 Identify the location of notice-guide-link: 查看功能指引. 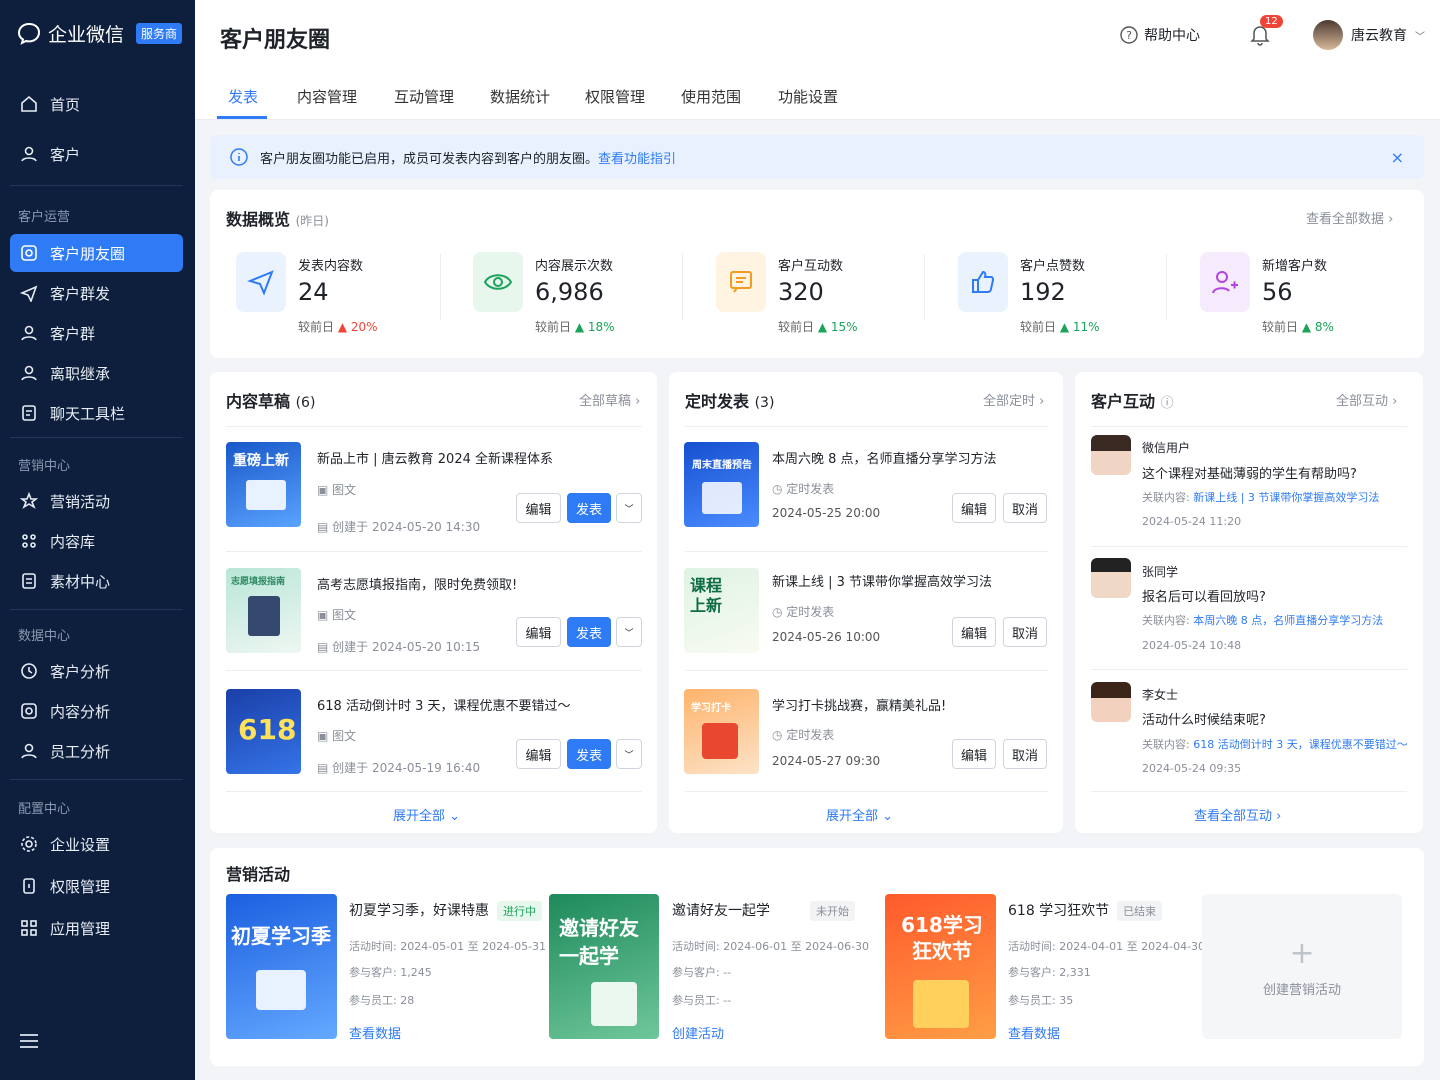
(637, 159).